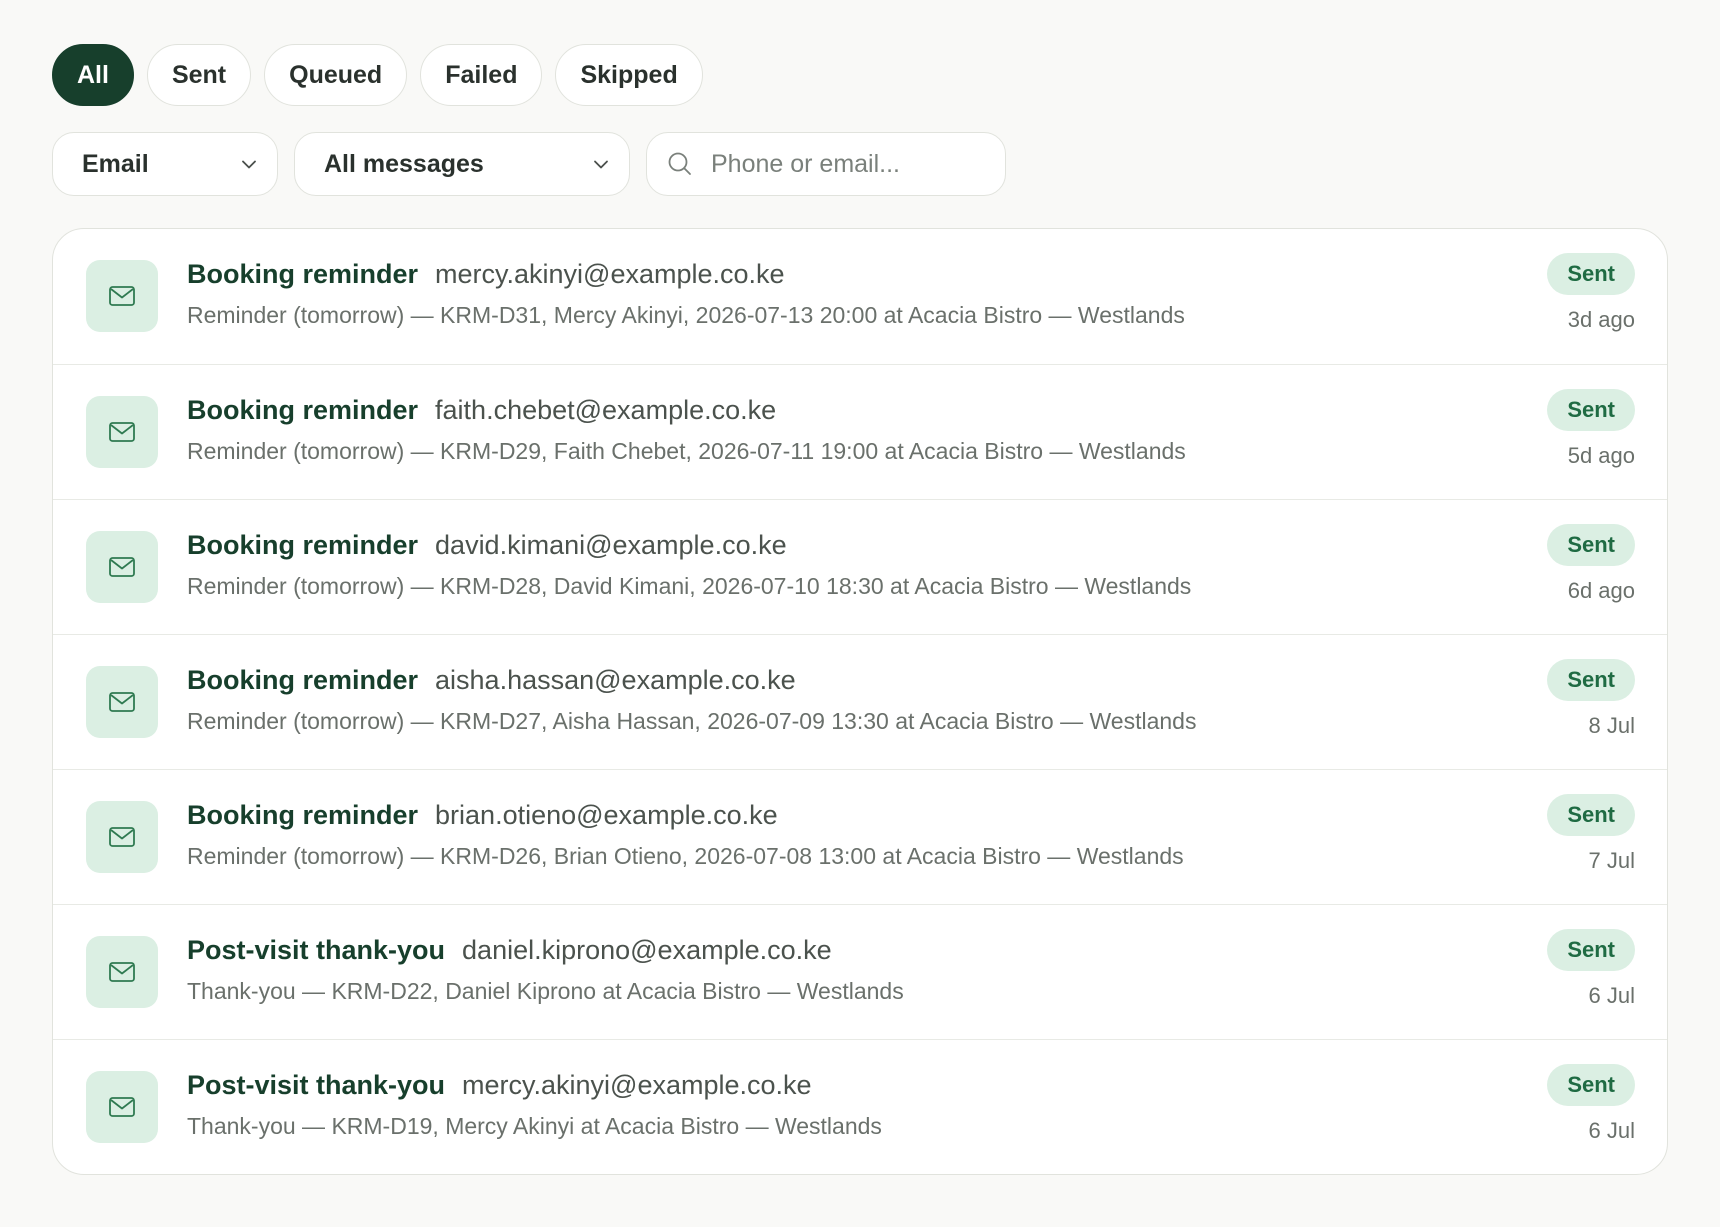 This screenshot has height=1227, width=1720. Describe the element at coordinates (1611, 860) in the screenshot. I see `message-time: 7 Jul` at that location.